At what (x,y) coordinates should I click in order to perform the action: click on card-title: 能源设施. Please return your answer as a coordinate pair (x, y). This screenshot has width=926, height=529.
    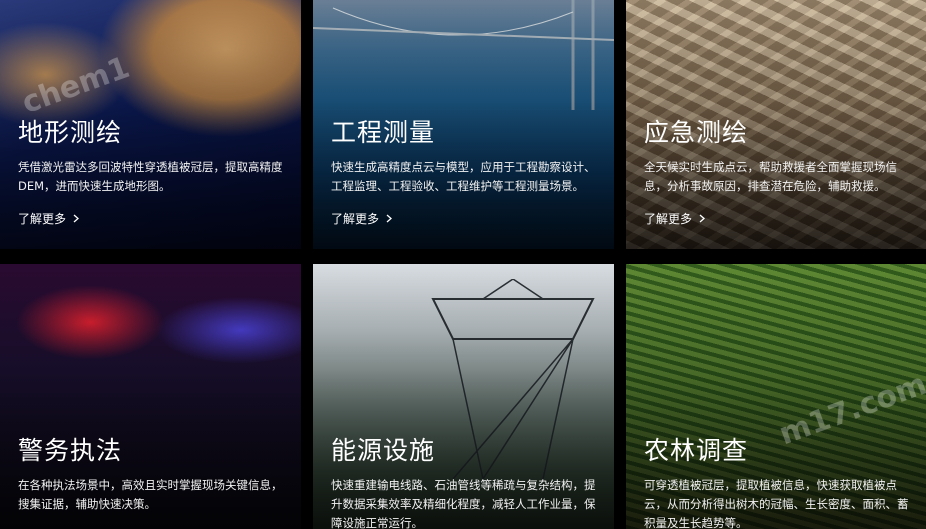
    Looking at the image, I should click on (383, 450).